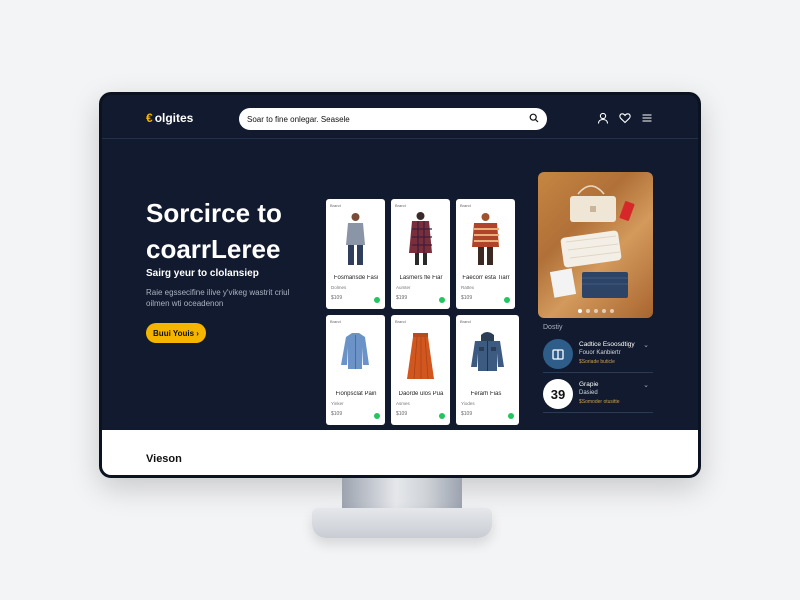 Image resolution: width=800 pixels, height=600 pixels. What do you see at coordinates (486, 278) in the screenshot?
I see `product-name: Faecorr esta Tiarr` at bounding box center [486, 278].